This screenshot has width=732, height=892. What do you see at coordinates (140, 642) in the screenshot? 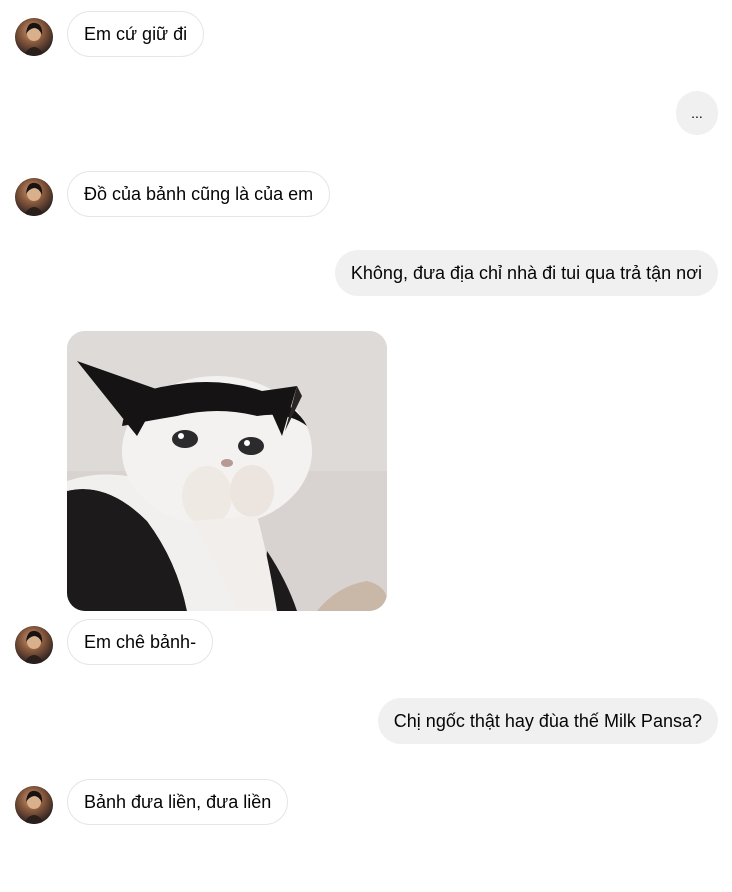
I see `message-bubble-incoming: Em chê bảnh-` at bounding box center [140, 642].